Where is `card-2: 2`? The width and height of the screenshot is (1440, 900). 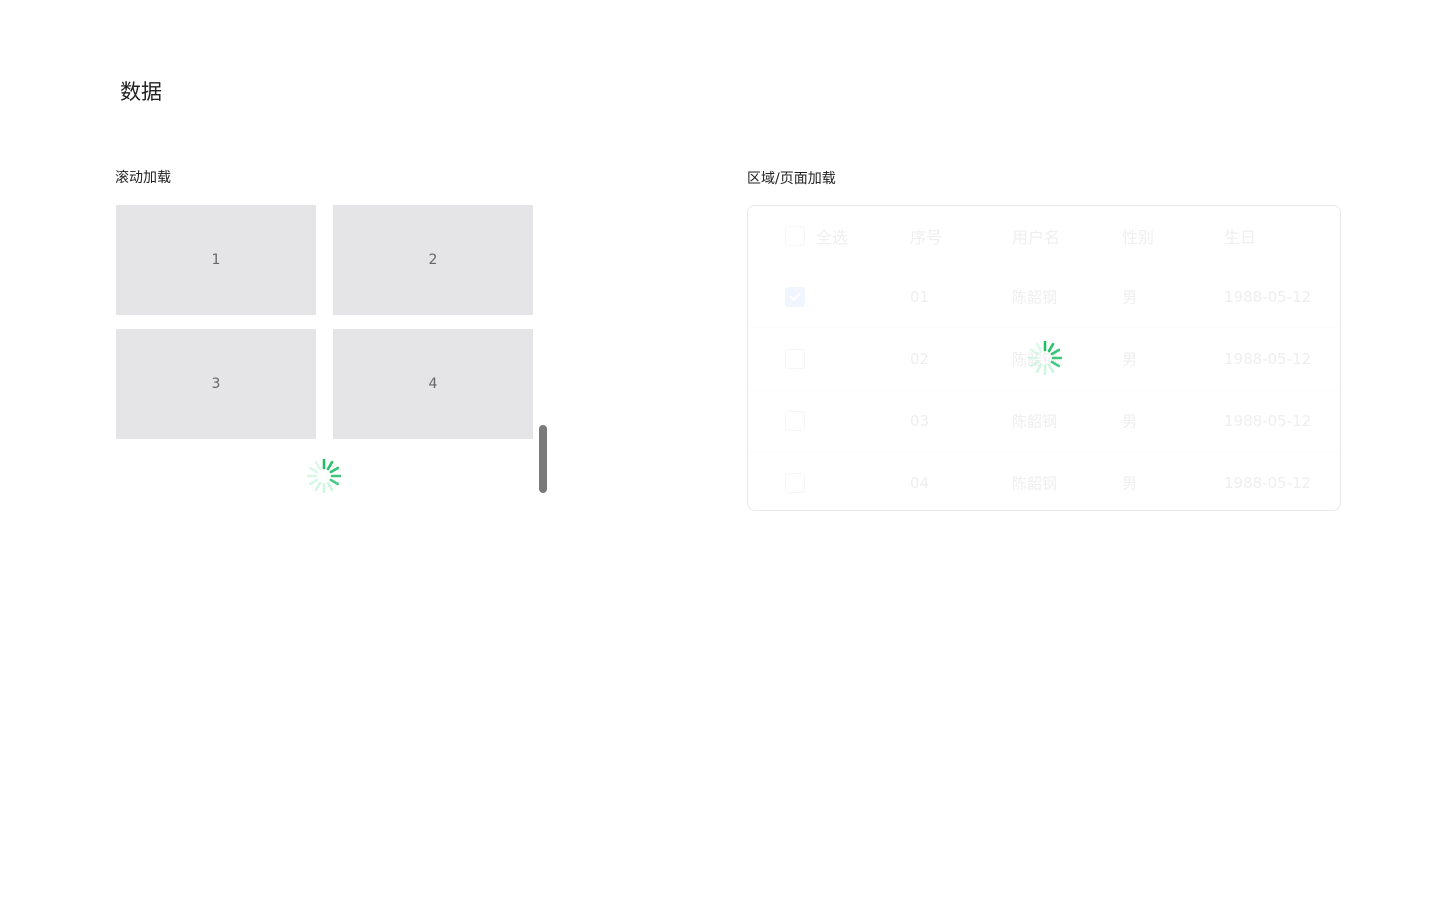 card-2: 2 is located at coordinates (433, 260).